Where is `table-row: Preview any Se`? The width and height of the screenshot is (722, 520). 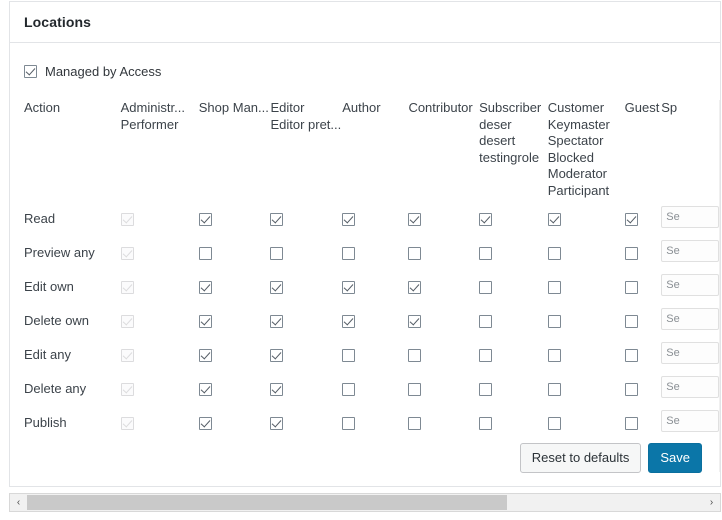 table-row: Preview any Se is located at coordinates (372, 252).